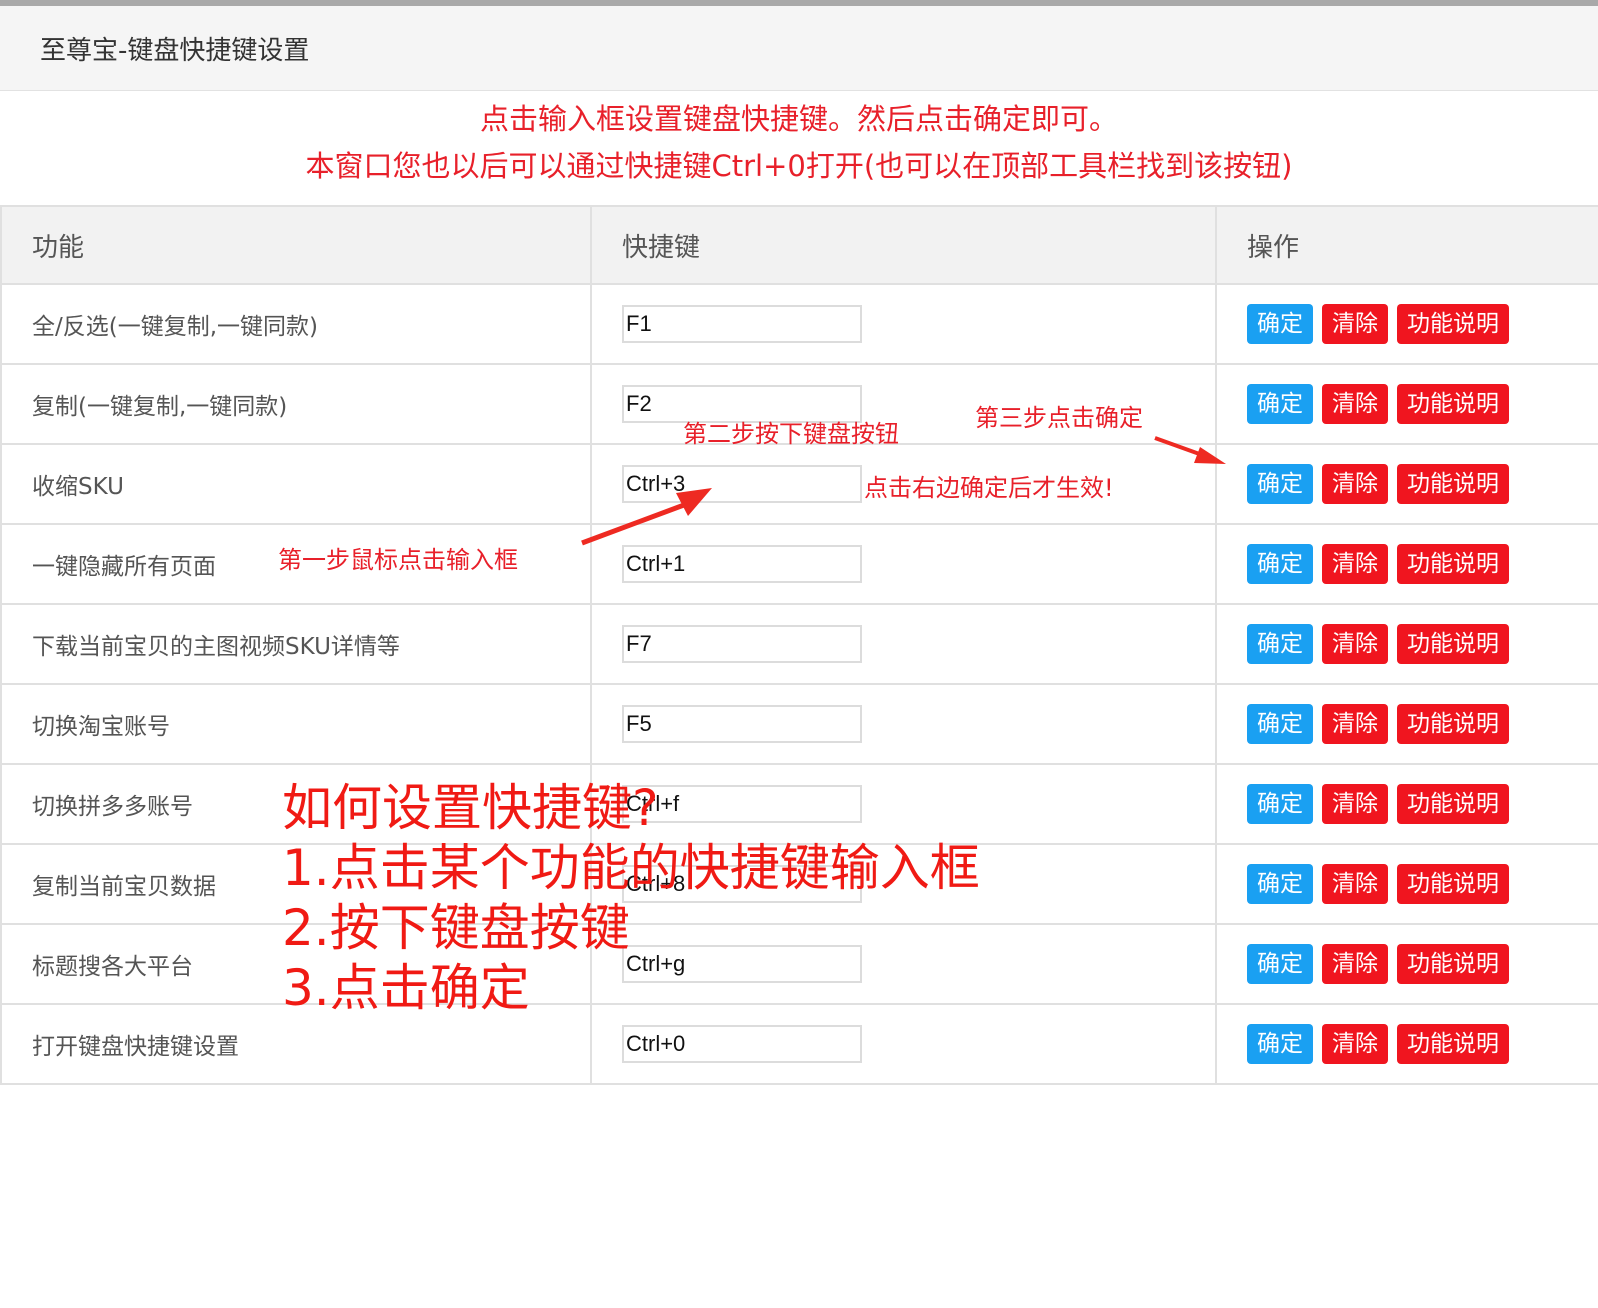 This screenshot has height=1308, width=1598. I want to click on column-header-shortcut: 快捷键, so click(903, 245).